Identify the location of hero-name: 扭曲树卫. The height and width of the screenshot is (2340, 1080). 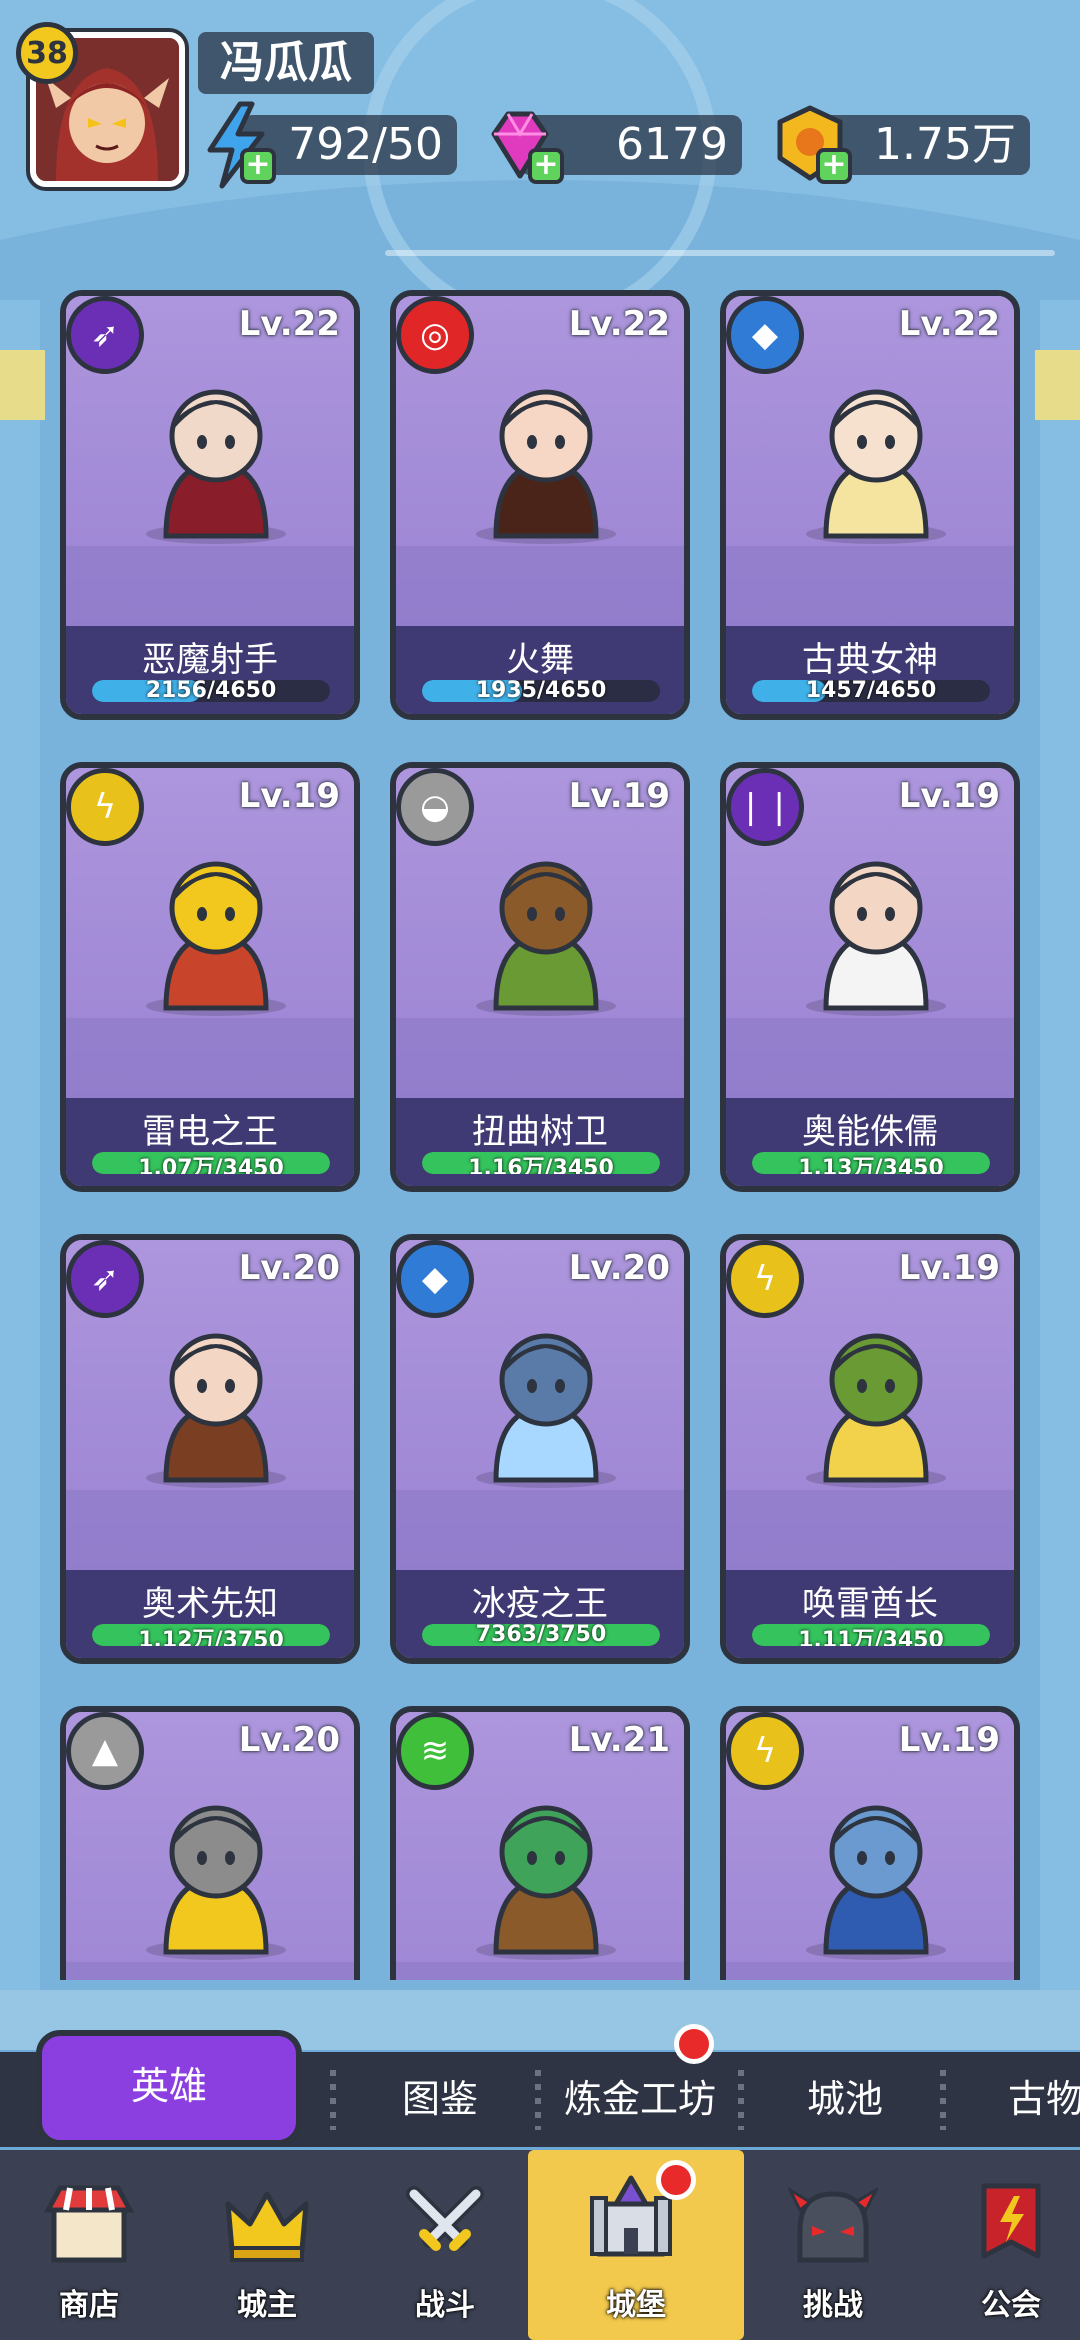
(540, 1132).